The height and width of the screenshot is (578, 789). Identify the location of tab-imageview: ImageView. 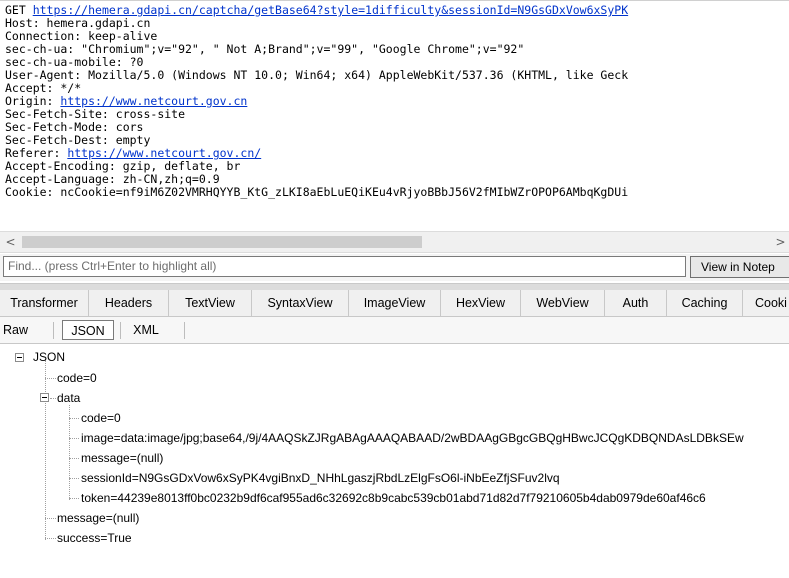
(395, 303).